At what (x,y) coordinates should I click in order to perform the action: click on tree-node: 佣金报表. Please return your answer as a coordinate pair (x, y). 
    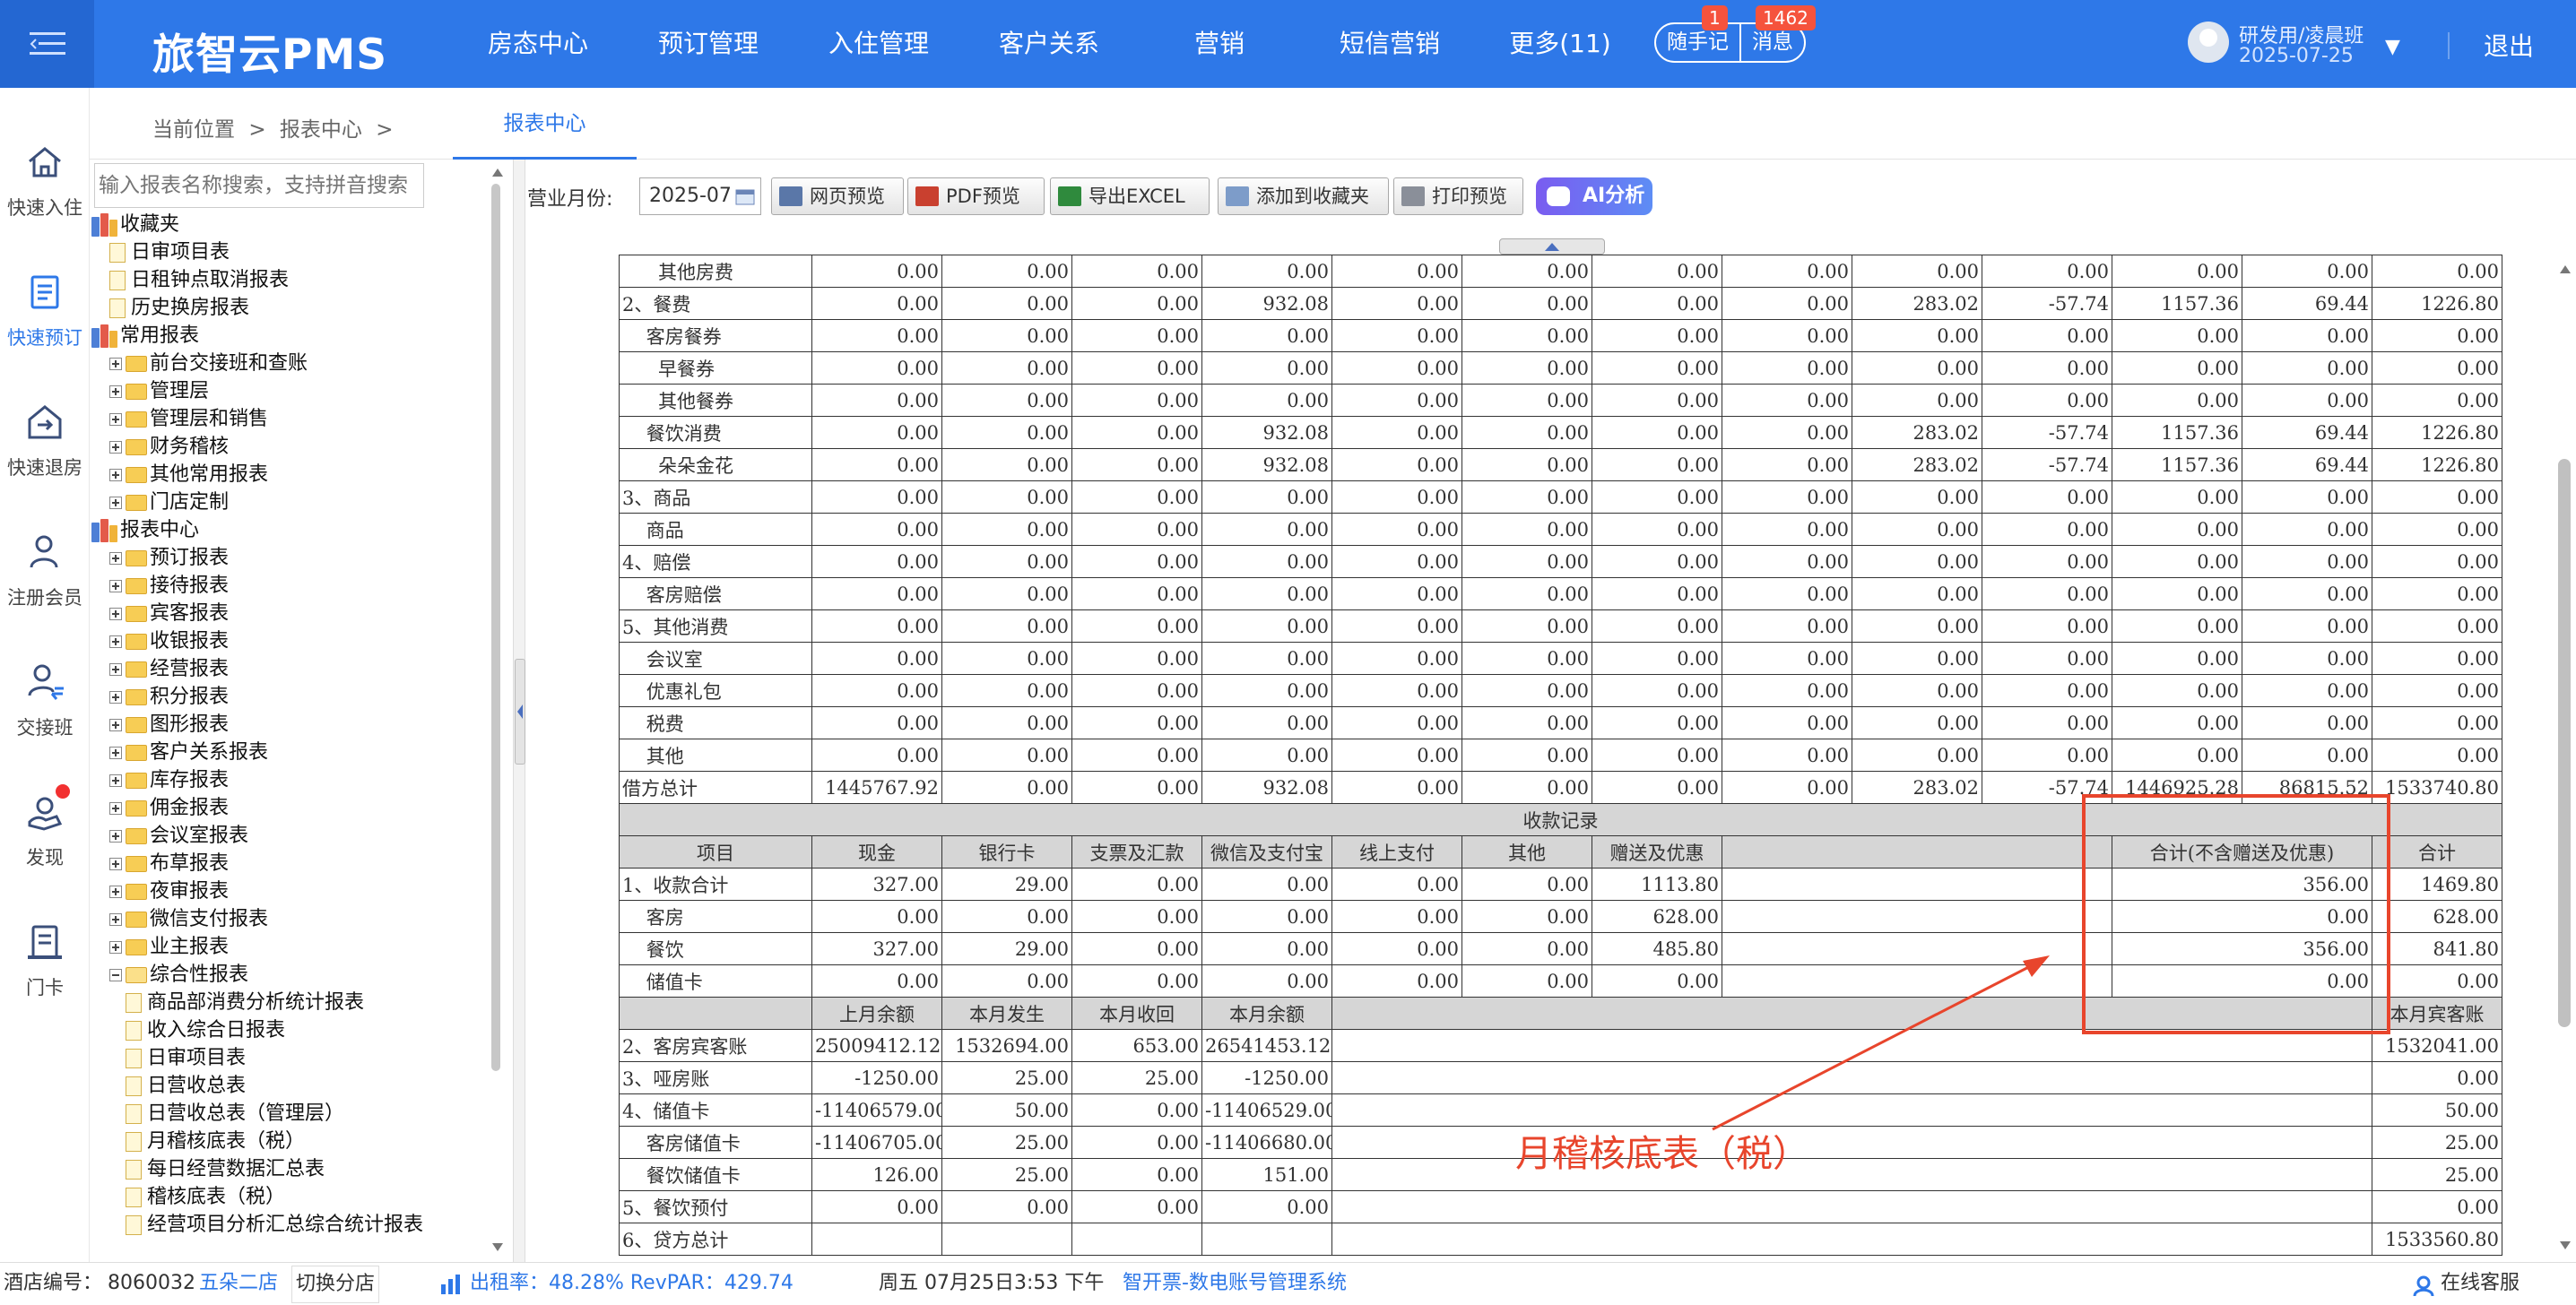
    Looking at the image, I should click on (169, 808).